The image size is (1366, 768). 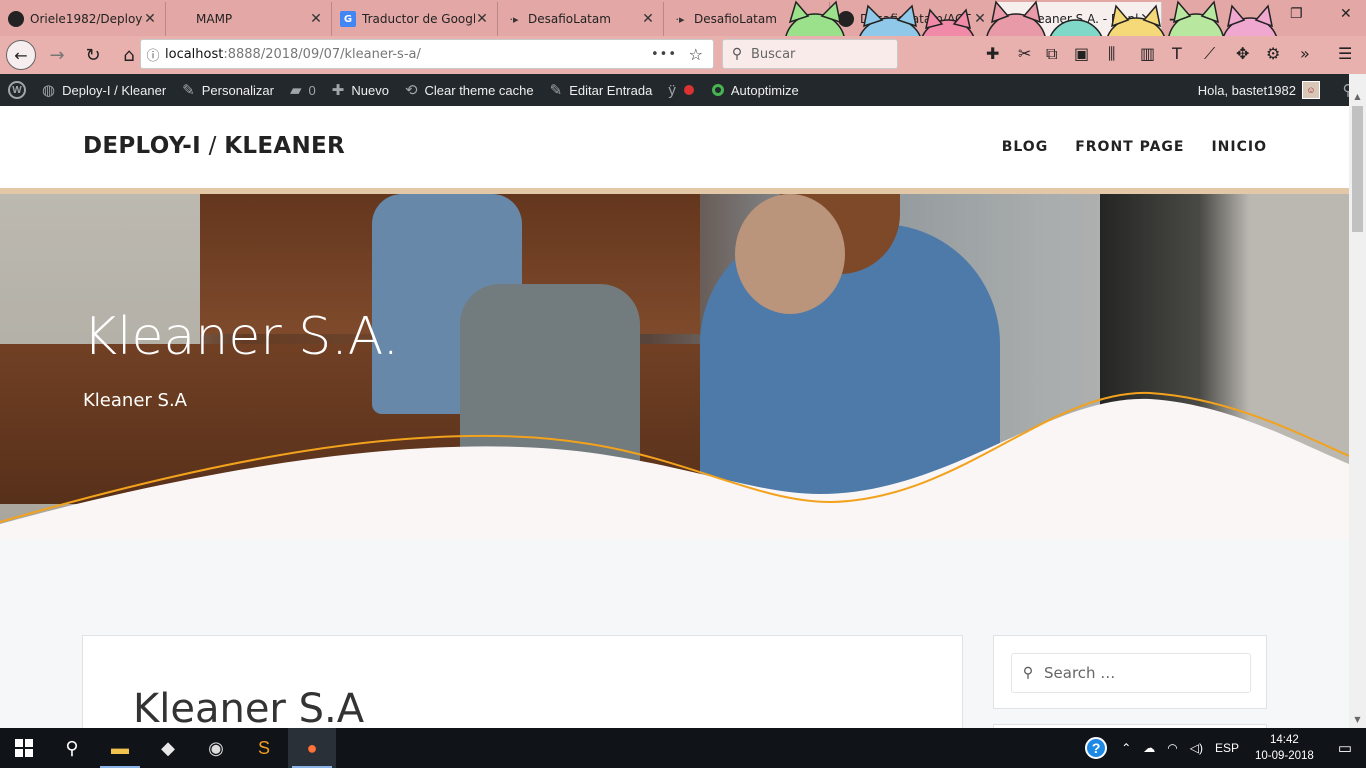 What do you see at coordinates (1346, 14) in the screenshot?
I see `close-window-icon: ✕` at bounding box center [1346, 14].